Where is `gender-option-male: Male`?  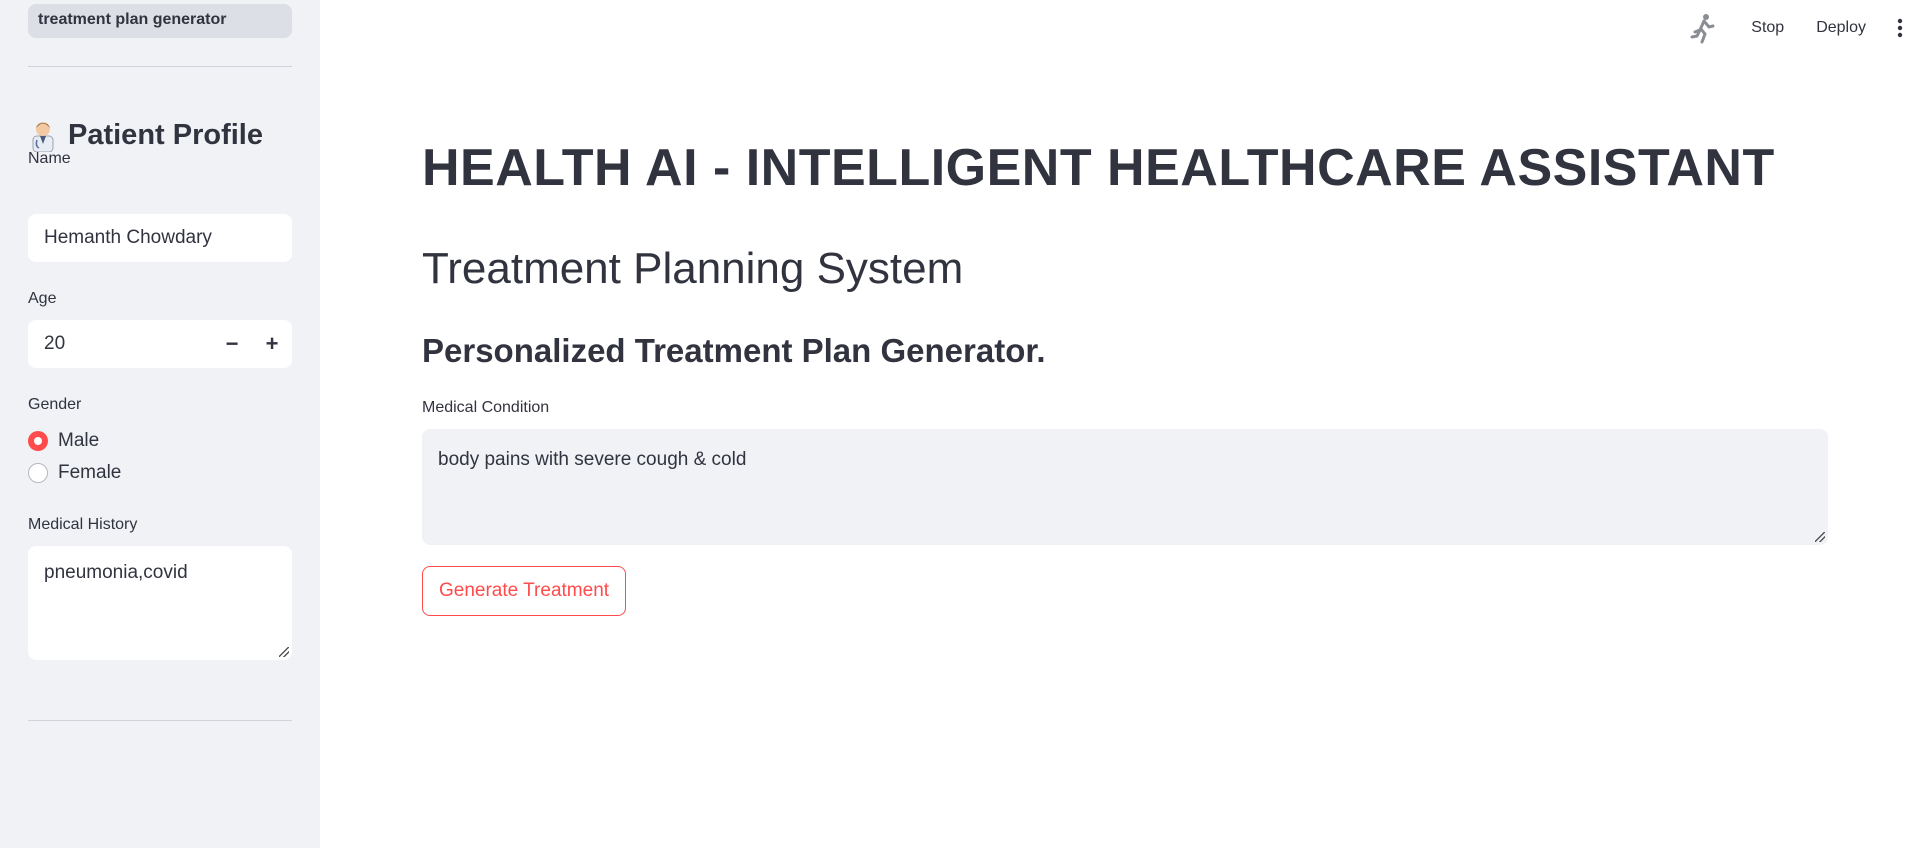 gender-option-male: Male is located at coordinates (63, 441).